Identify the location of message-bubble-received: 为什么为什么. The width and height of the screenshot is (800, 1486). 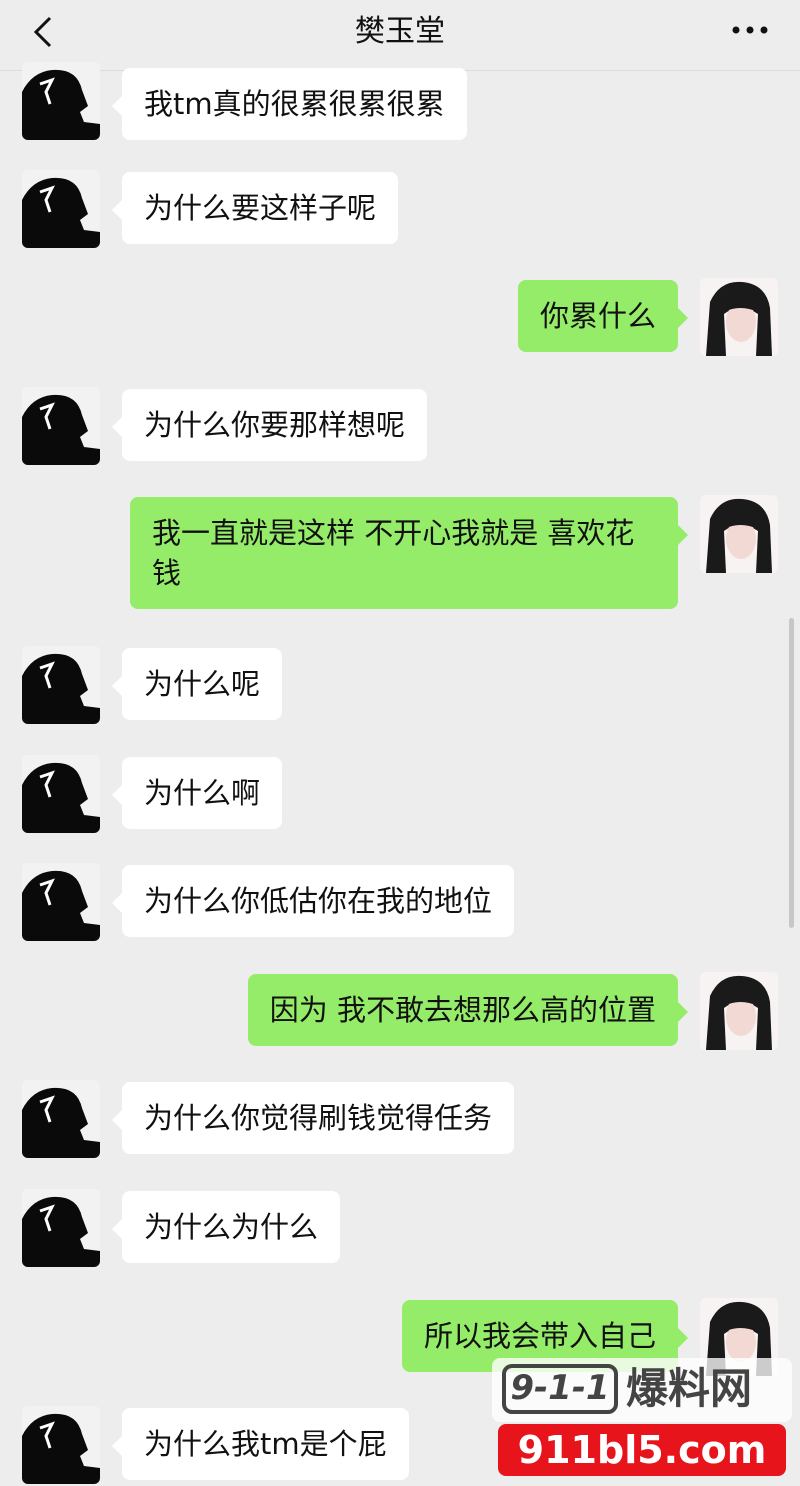
(226, 1227).